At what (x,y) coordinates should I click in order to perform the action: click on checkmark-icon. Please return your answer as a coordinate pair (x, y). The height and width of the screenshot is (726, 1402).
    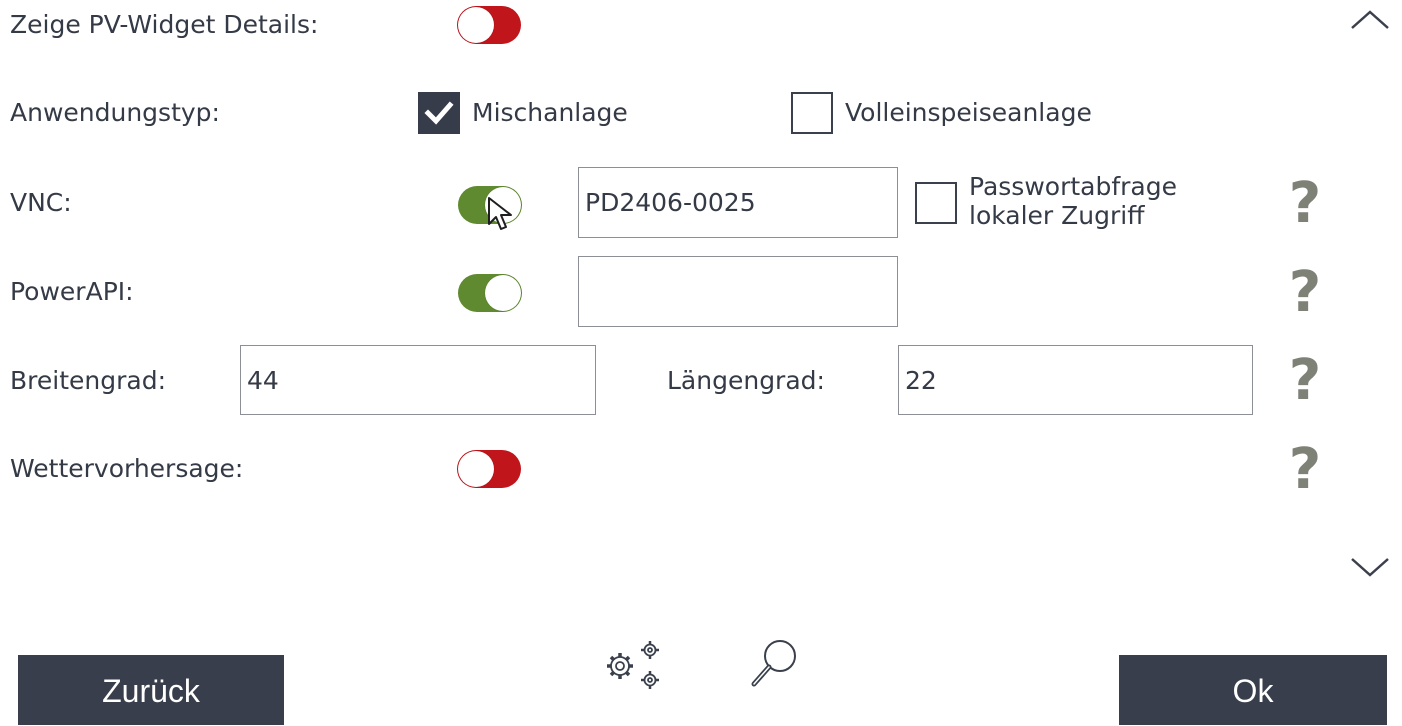
    Looking at the image, I should click on (439, 113).